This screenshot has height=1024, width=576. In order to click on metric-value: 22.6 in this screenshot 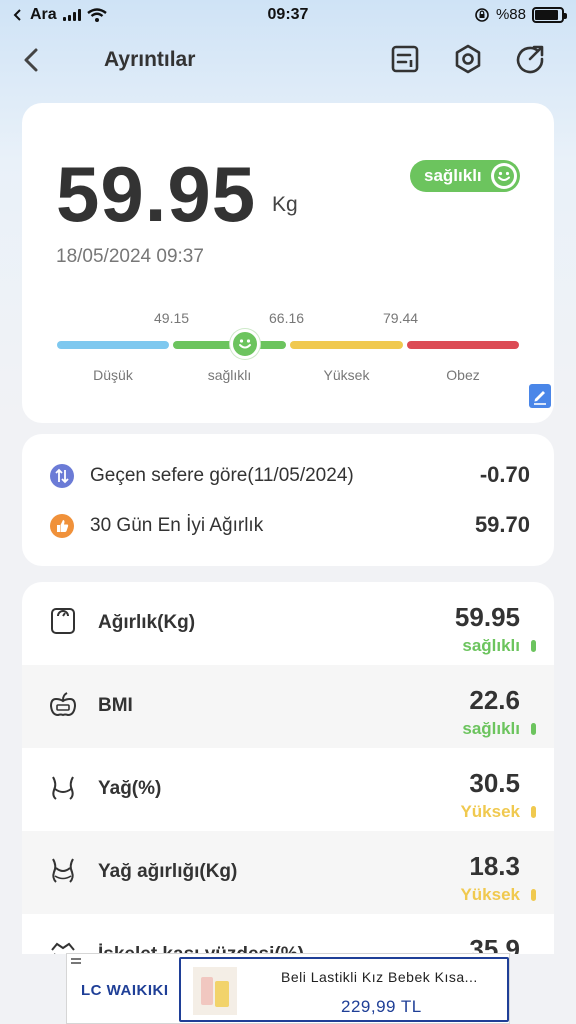, I will do `click(494, 700)`.